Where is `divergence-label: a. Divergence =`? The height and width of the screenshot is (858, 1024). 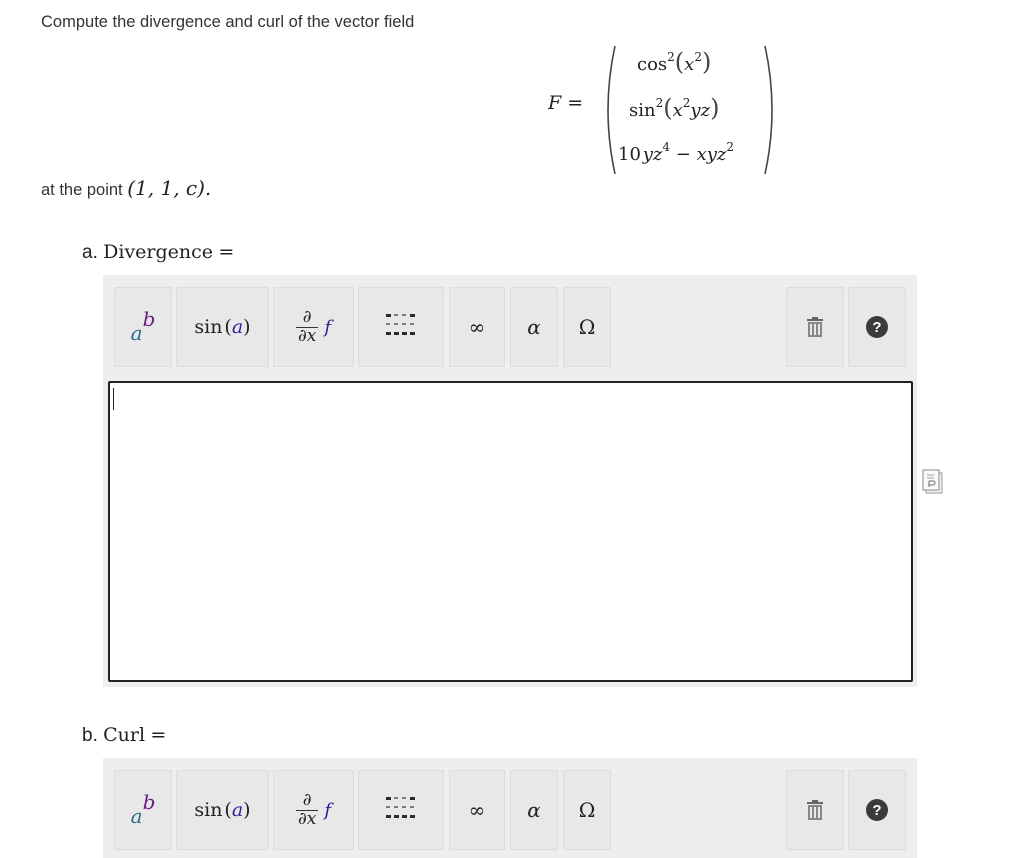
divergence-label: a. Divergence = is located at coordinates (158, 252).